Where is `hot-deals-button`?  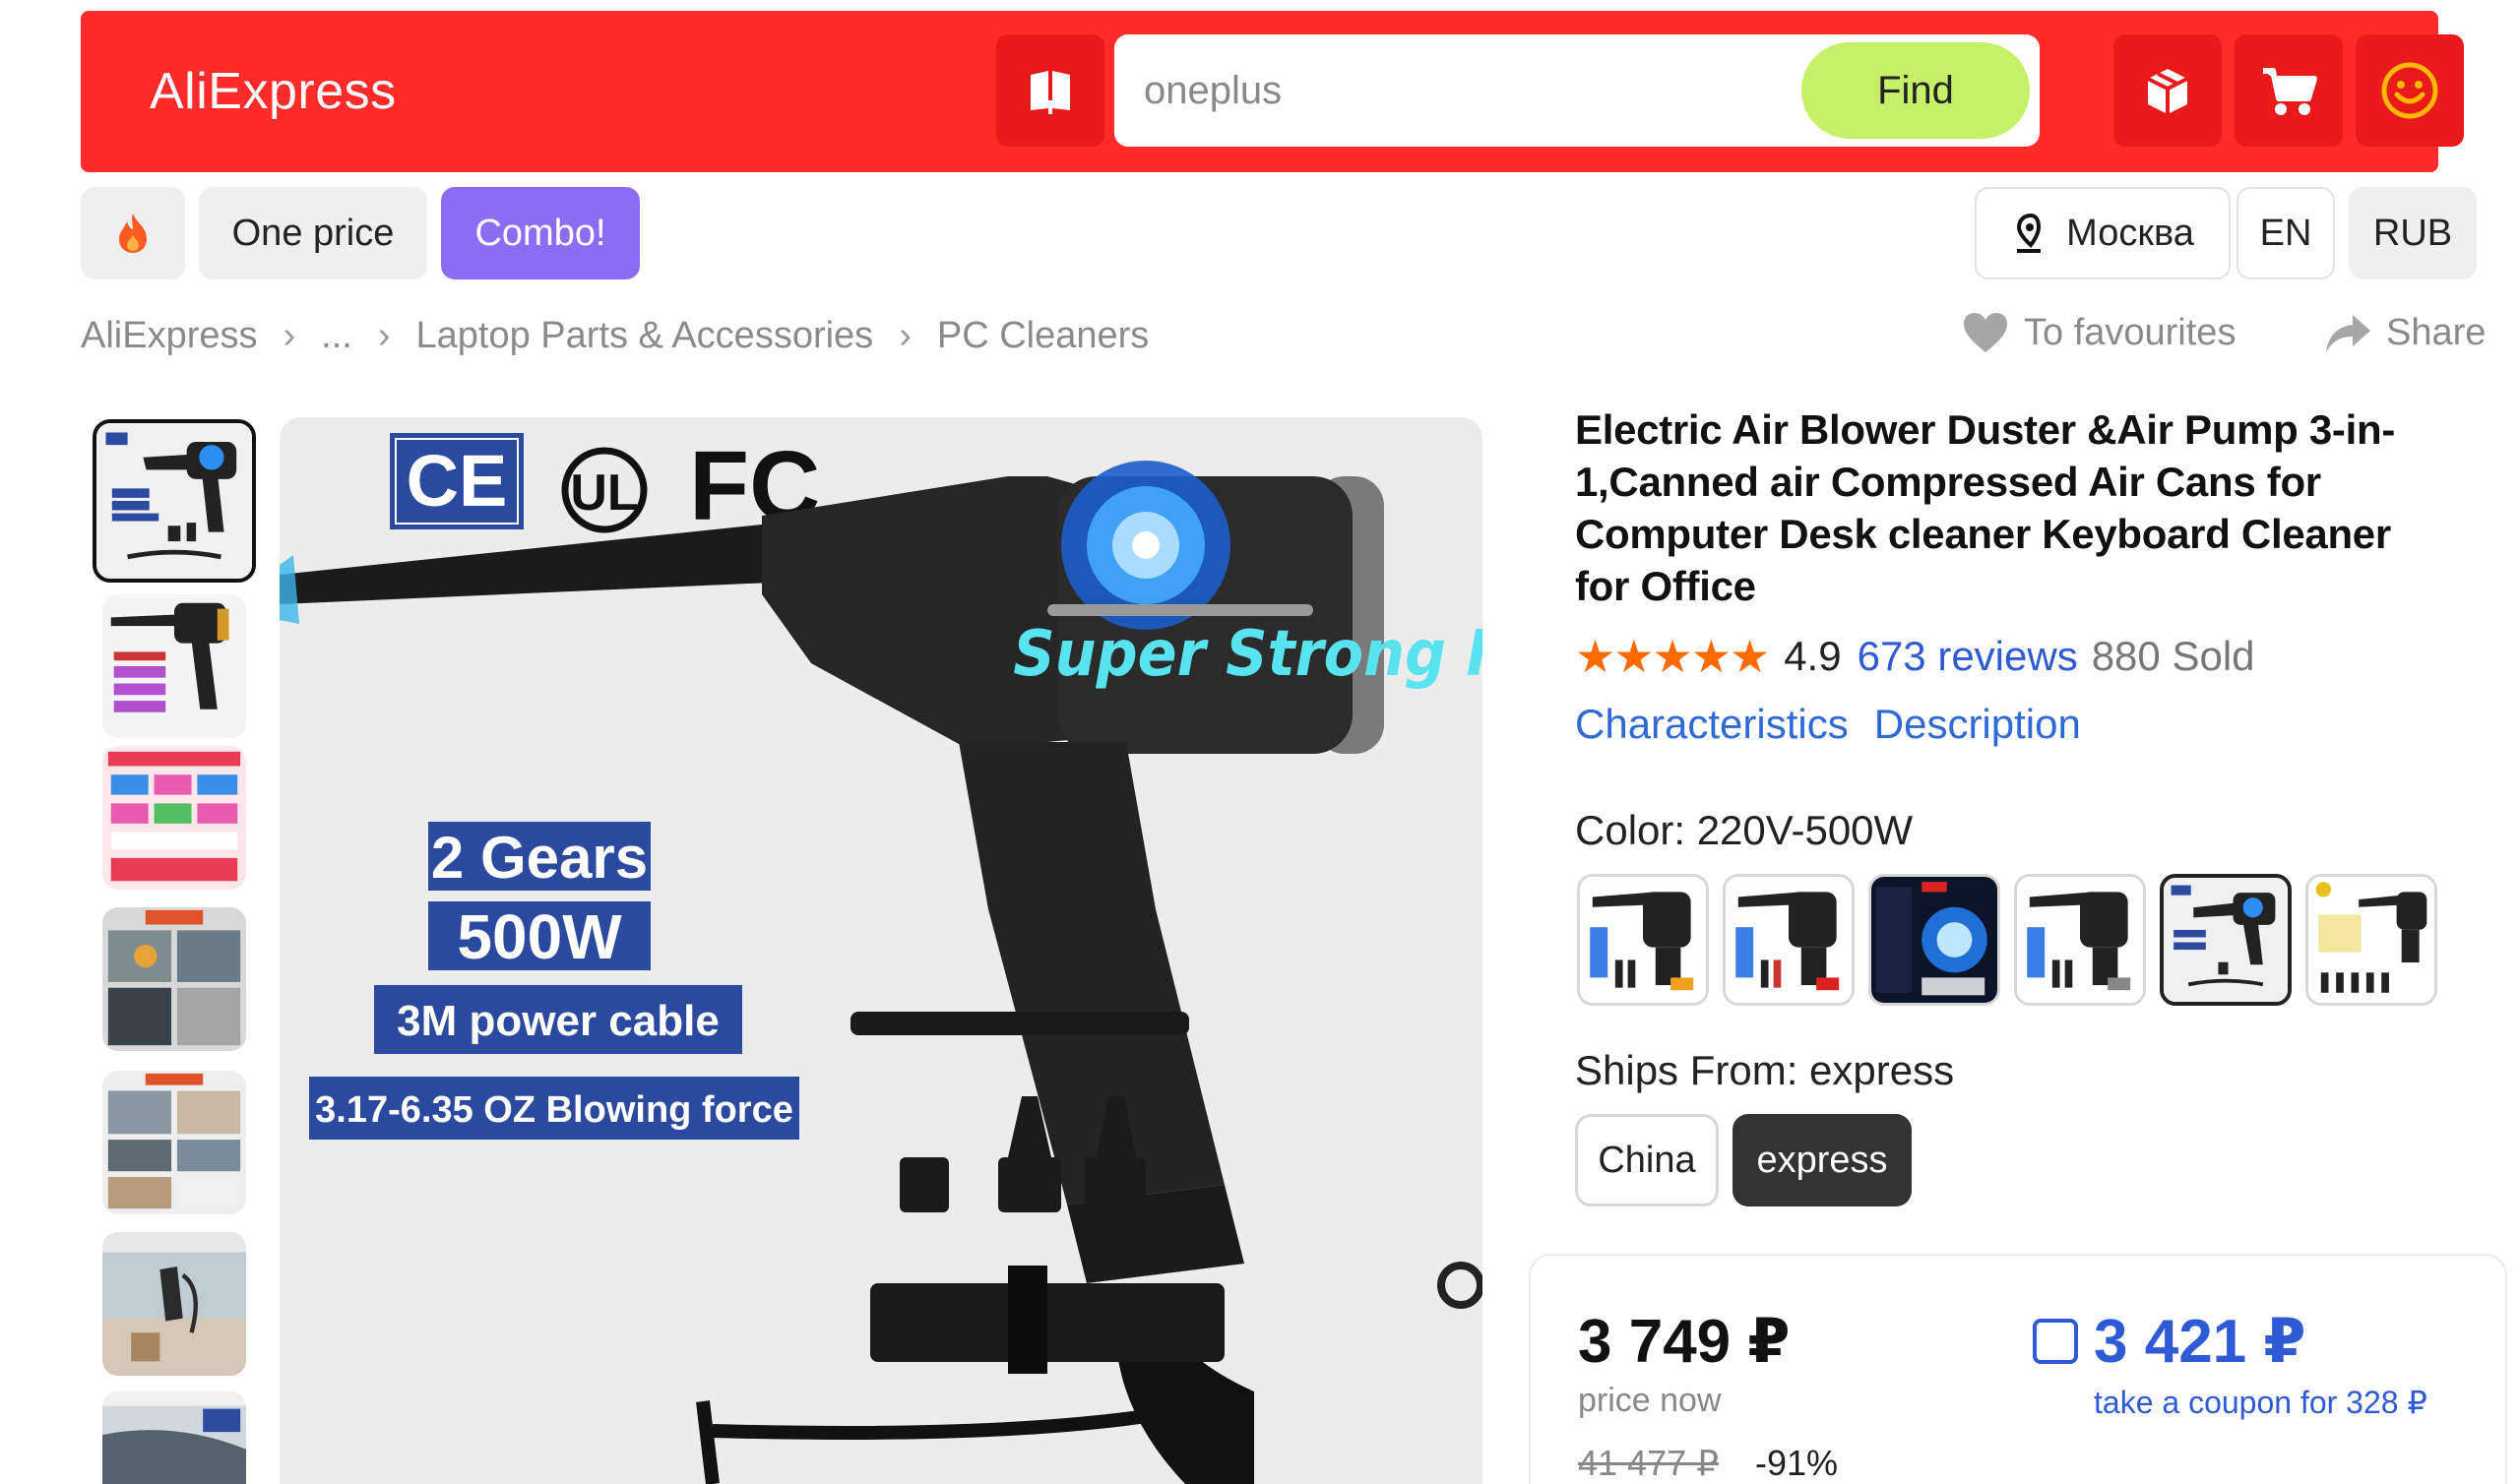 hot-deals-button is located at coordinates (133, 233).